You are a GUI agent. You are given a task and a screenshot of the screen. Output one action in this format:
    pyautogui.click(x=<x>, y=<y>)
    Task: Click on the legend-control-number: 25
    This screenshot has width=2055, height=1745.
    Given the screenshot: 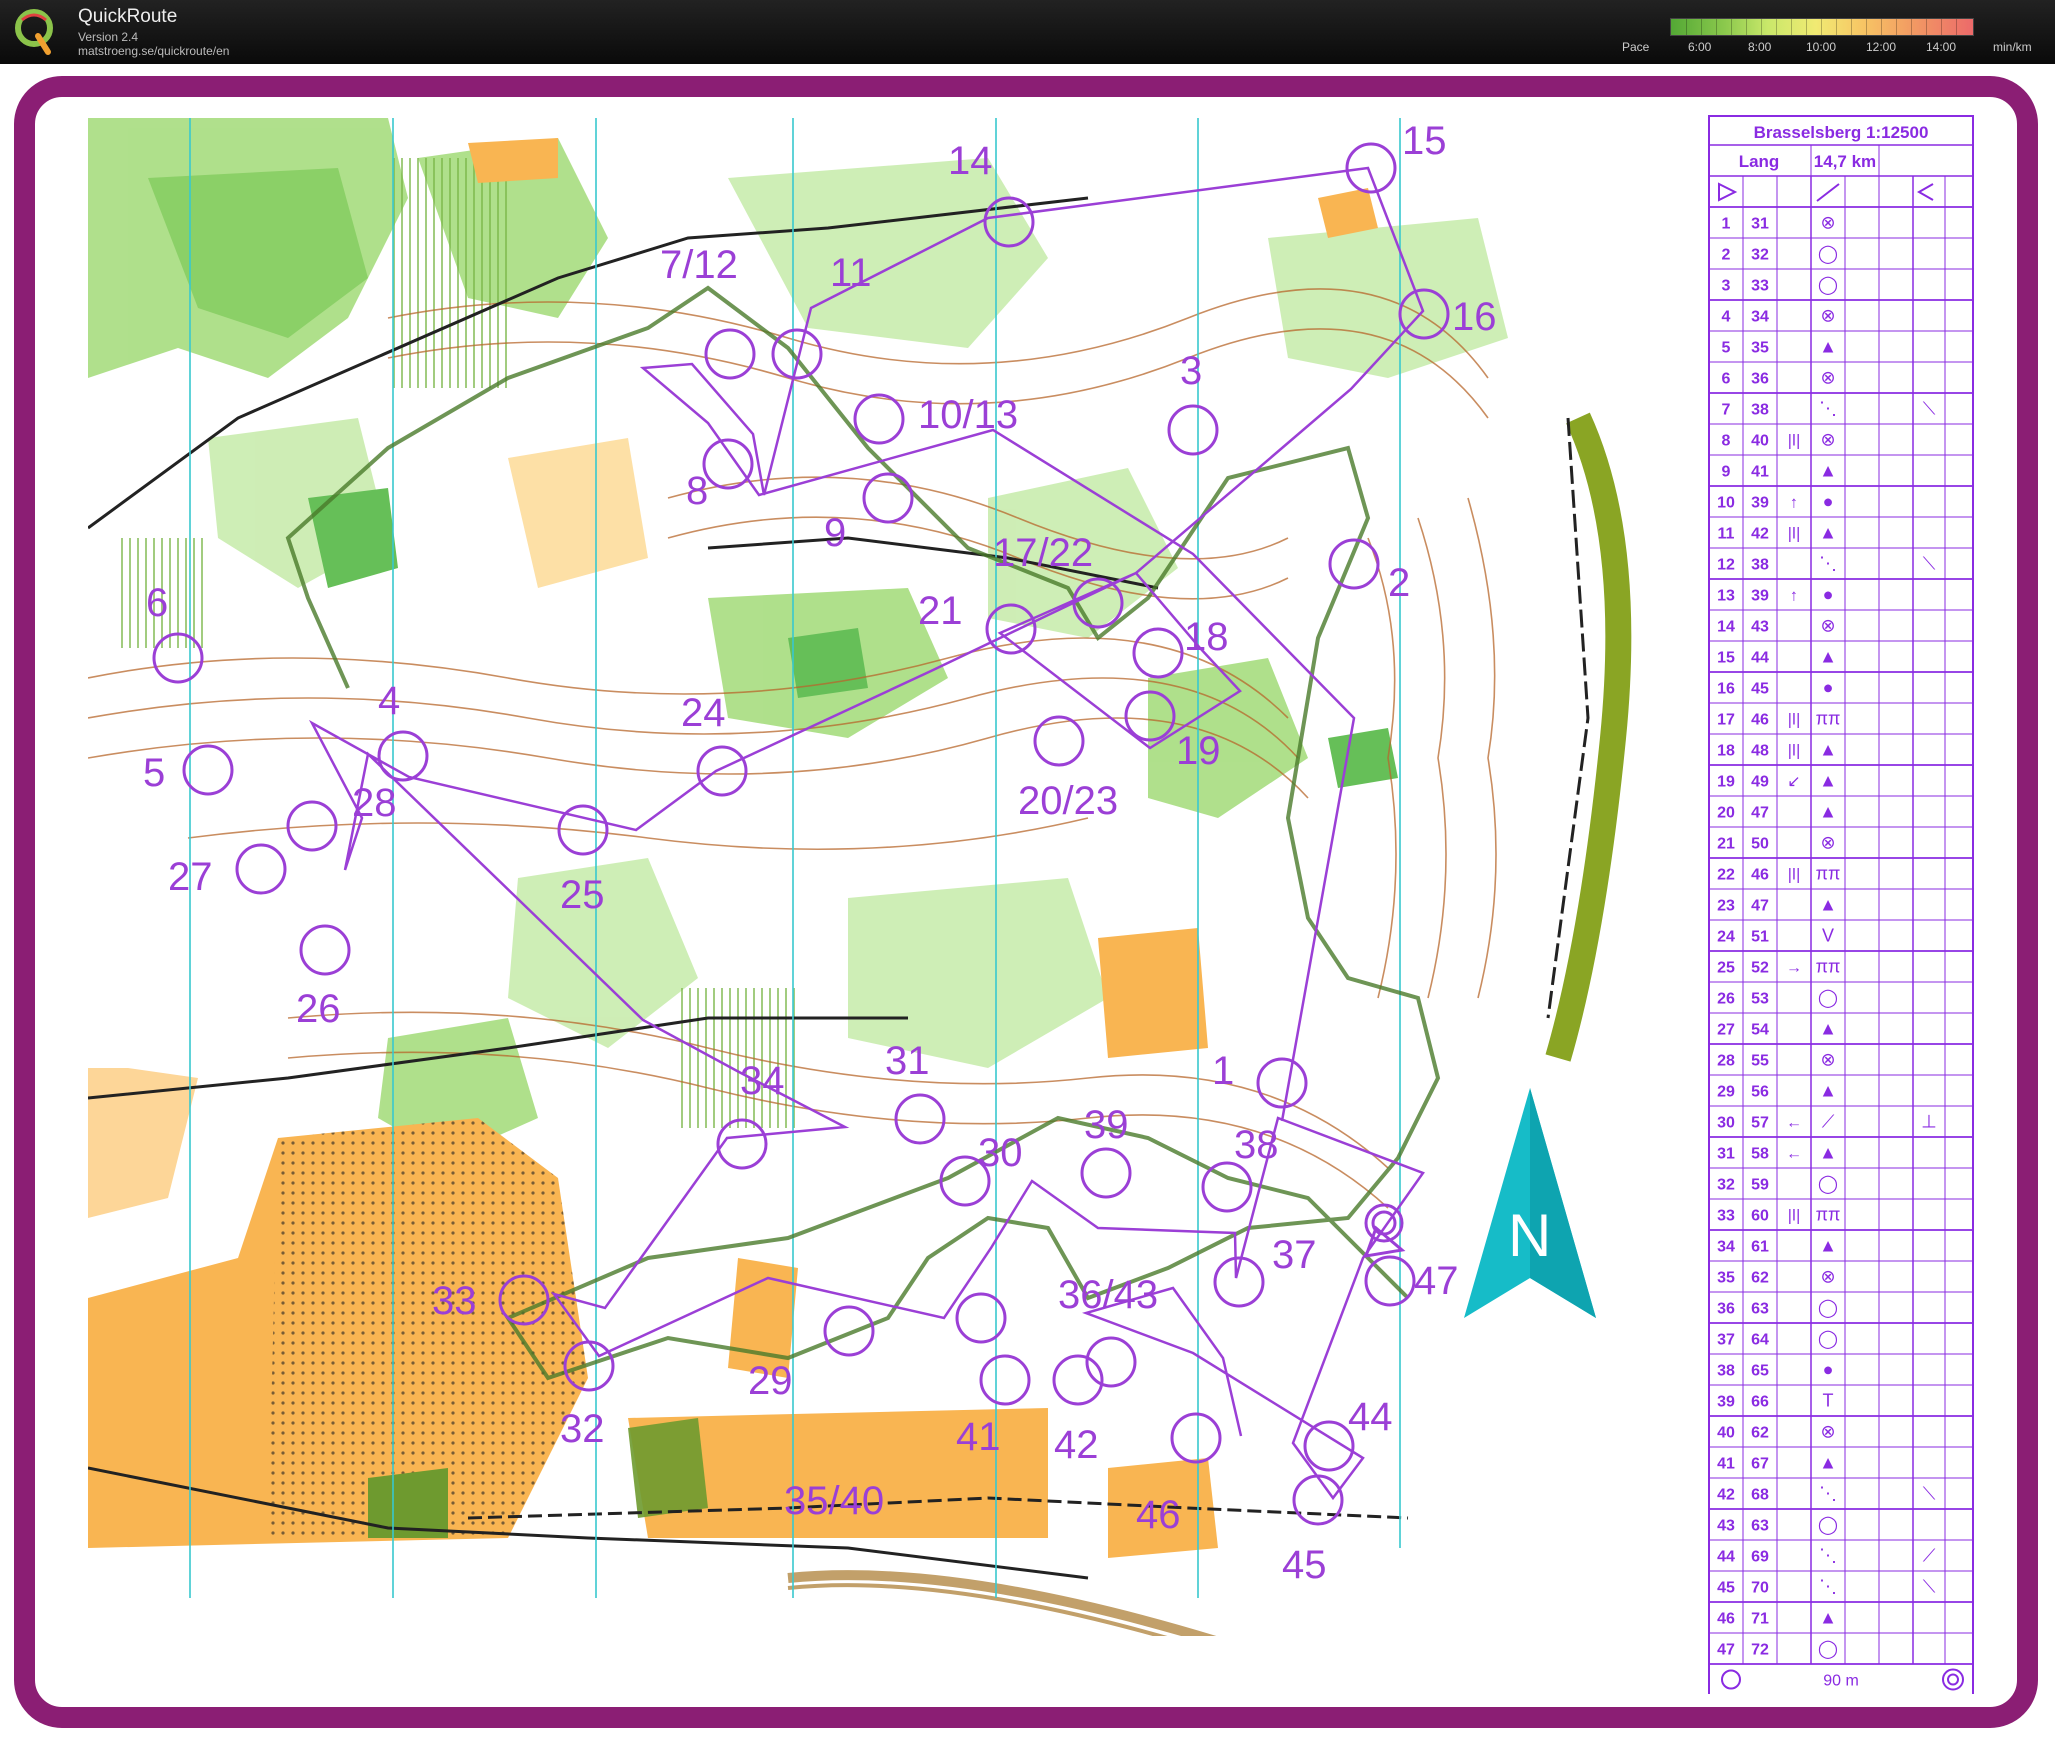 What is the action you would take?
    pyautogui.click(x=1726, y=968)
    